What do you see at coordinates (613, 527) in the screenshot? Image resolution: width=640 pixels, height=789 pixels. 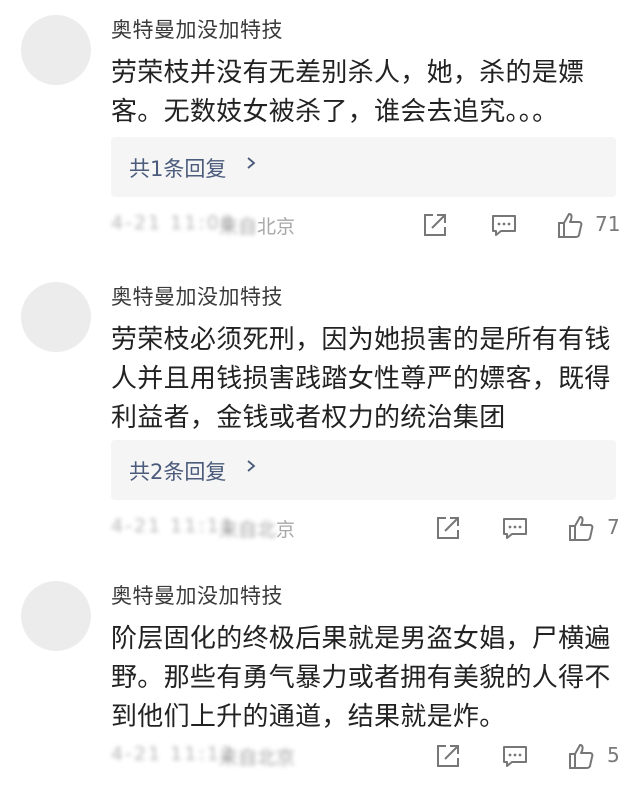 I see `like-count: 7` at bounding box center [613, 527].